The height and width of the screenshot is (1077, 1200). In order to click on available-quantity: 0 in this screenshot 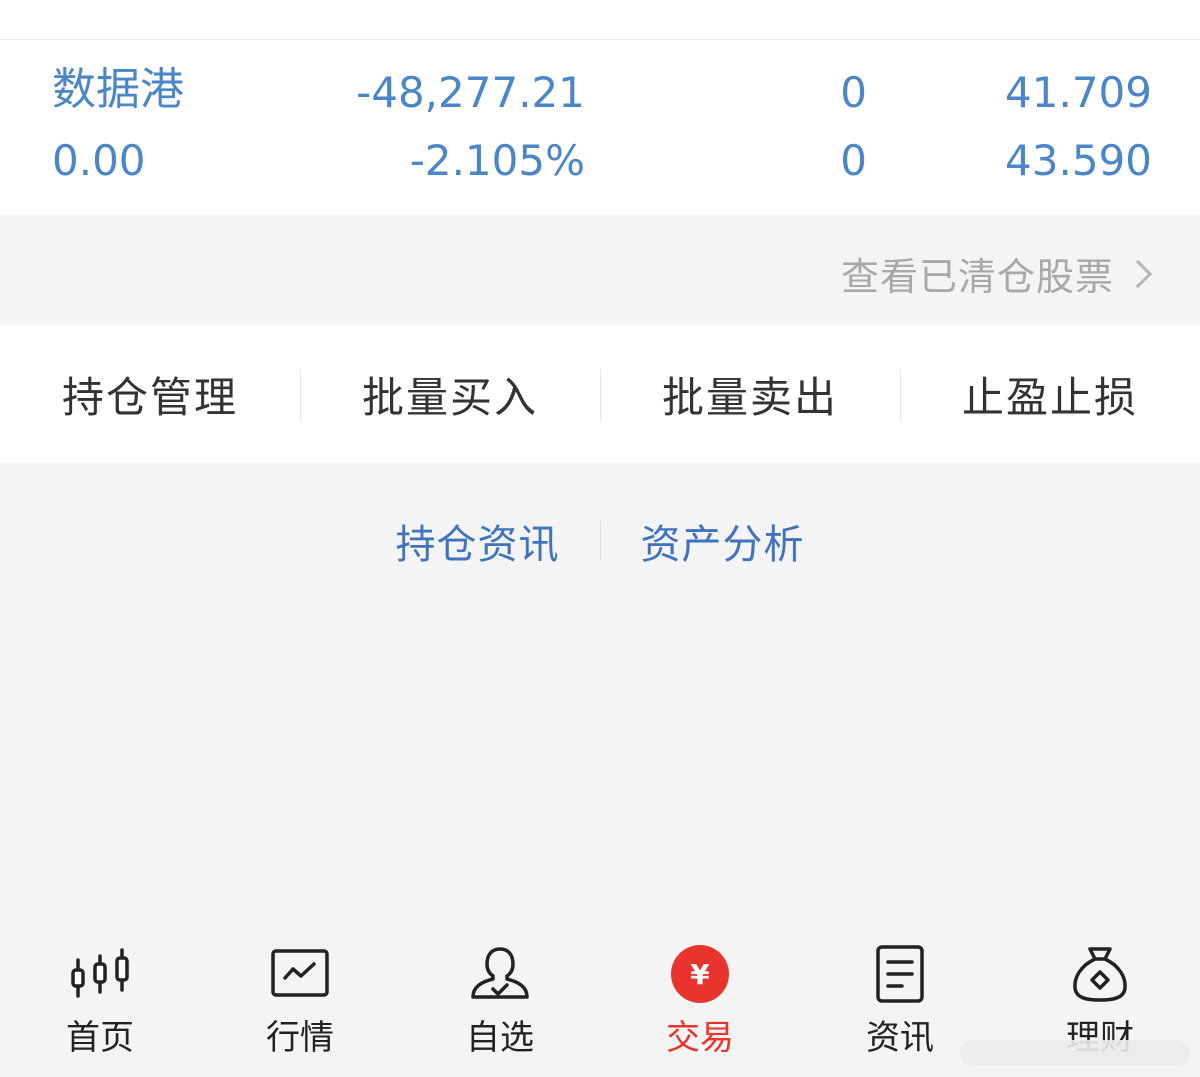, I will do `click(853, 160)`.